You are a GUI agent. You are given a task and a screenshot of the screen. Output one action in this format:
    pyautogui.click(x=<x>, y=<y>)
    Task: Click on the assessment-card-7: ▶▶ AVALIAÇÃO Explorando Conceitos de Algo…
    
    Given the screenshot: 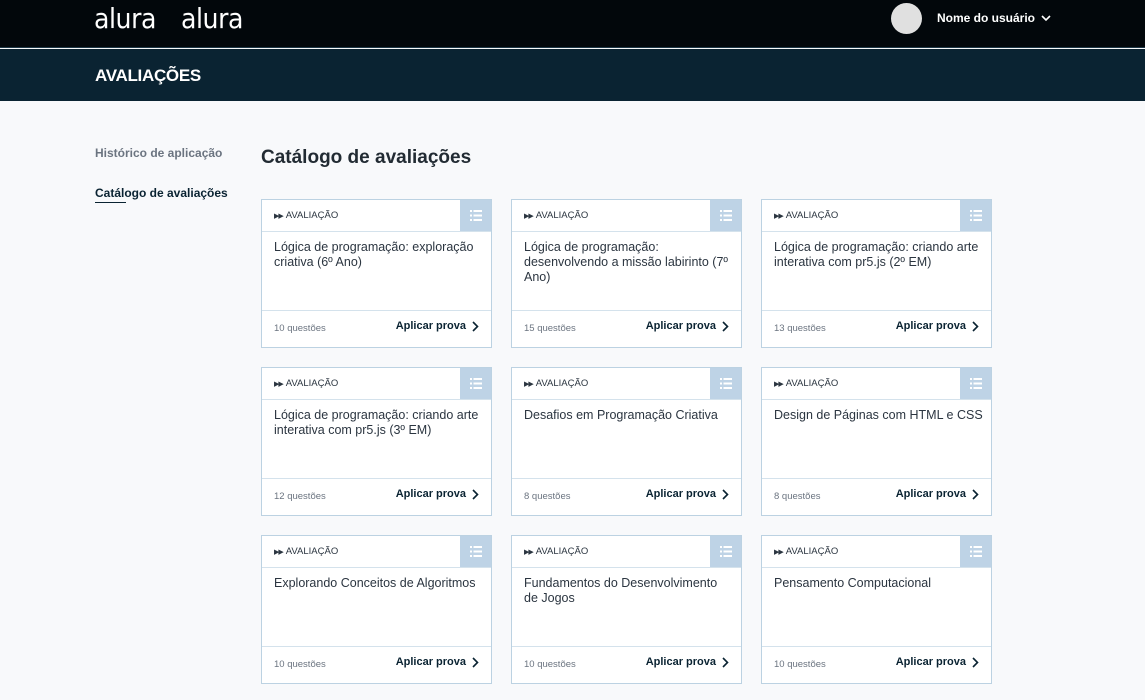 What is the action you would take?
    pyautogui.click(x=376, y=609)
    